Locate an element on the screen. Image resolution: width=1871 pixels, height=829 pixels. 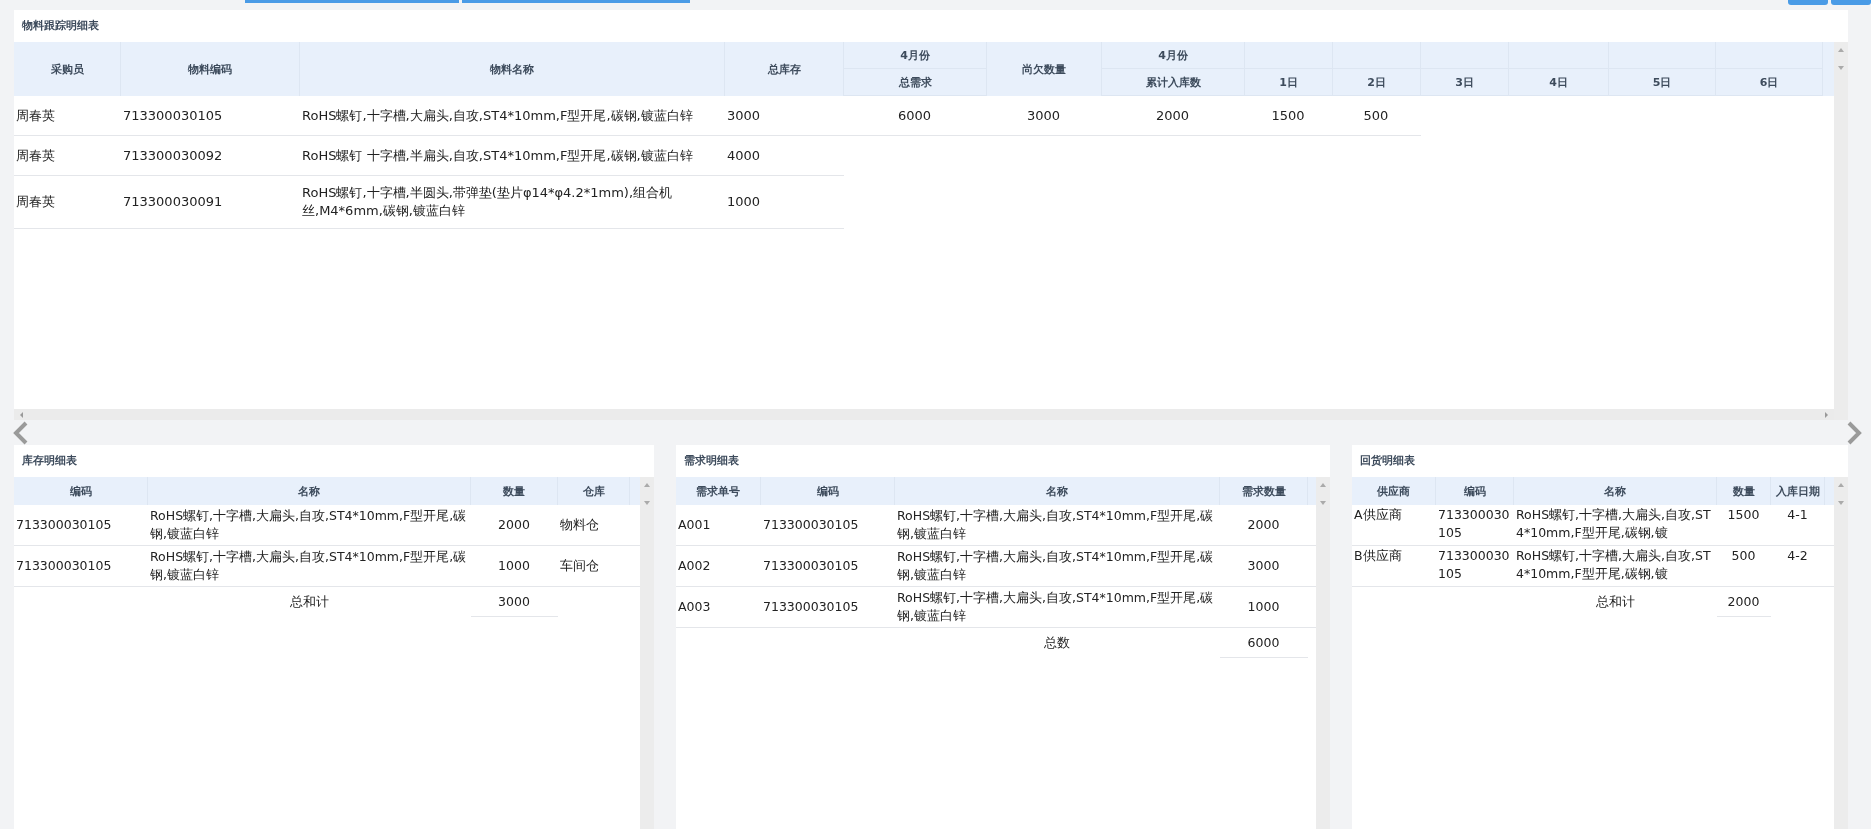
table-cell: A001 is located at coordinates (694, 525).